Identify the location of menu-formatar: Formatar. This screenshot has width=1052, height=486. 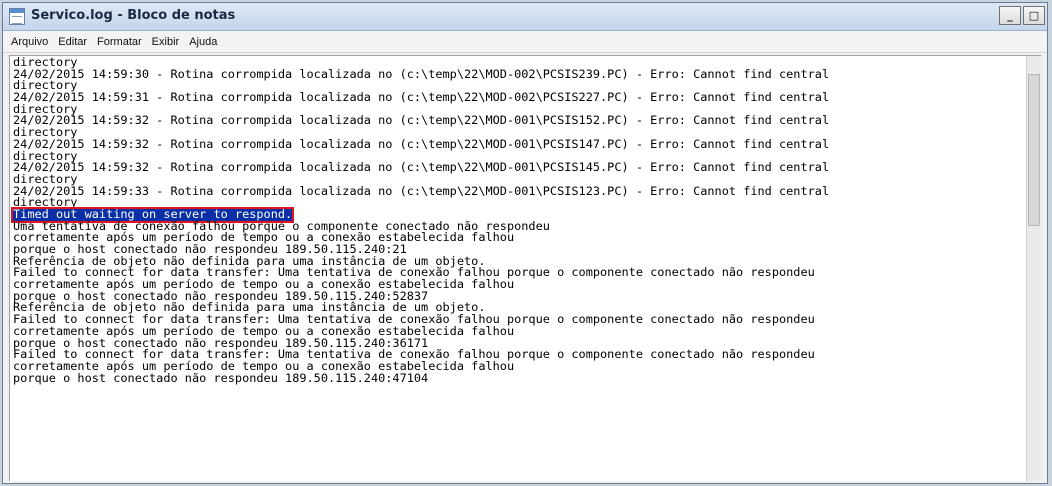
(119, 42).